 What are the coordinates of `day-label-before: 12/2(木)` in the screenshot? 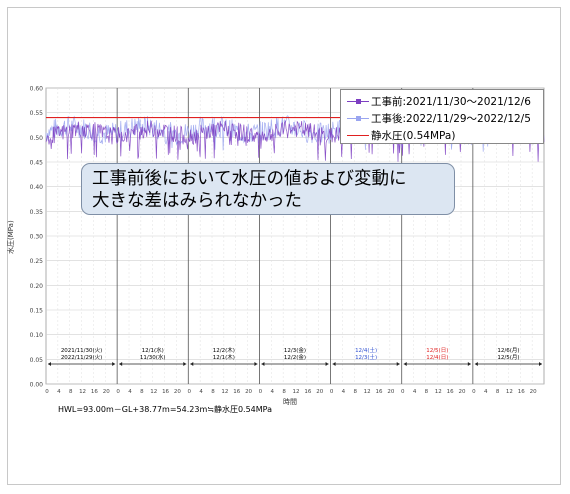 It's located at (224, 350).